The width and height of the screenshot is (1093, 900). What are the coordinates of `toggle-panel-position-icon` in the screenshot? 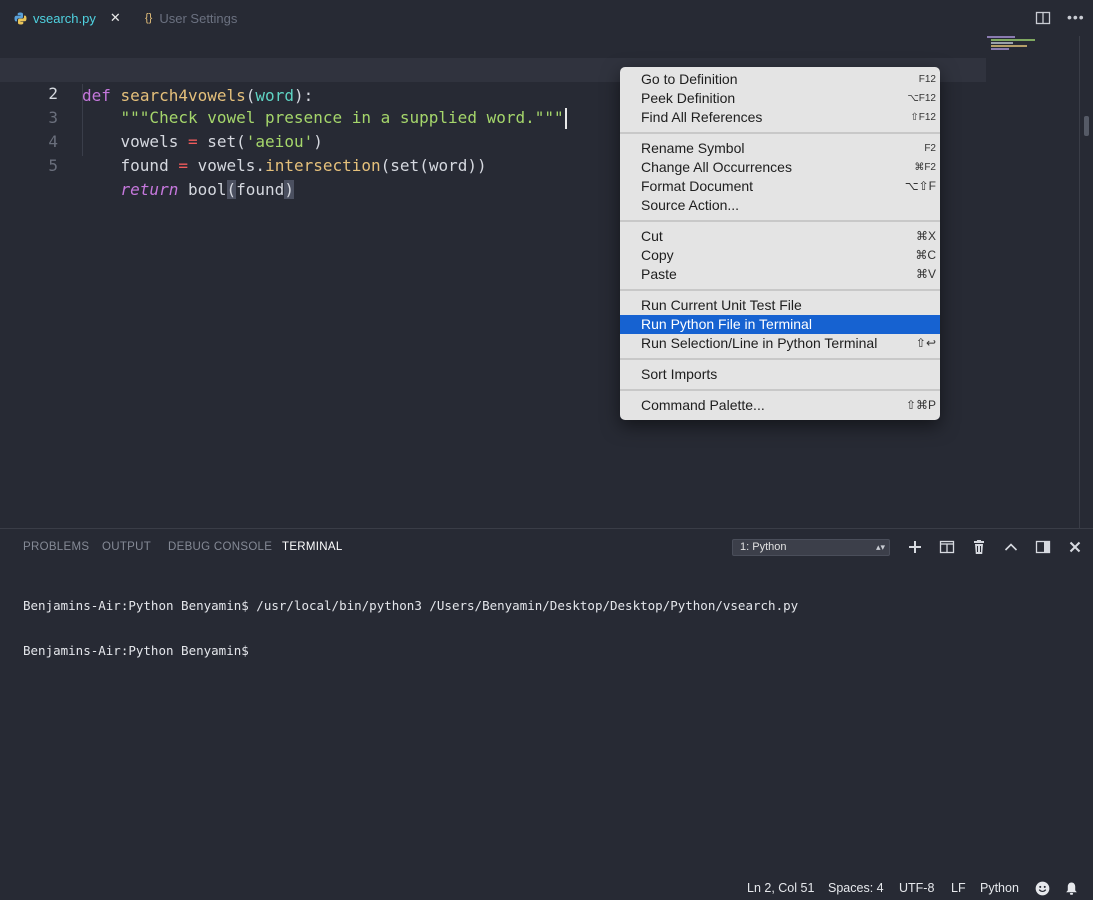 It's located at (1043, 547).